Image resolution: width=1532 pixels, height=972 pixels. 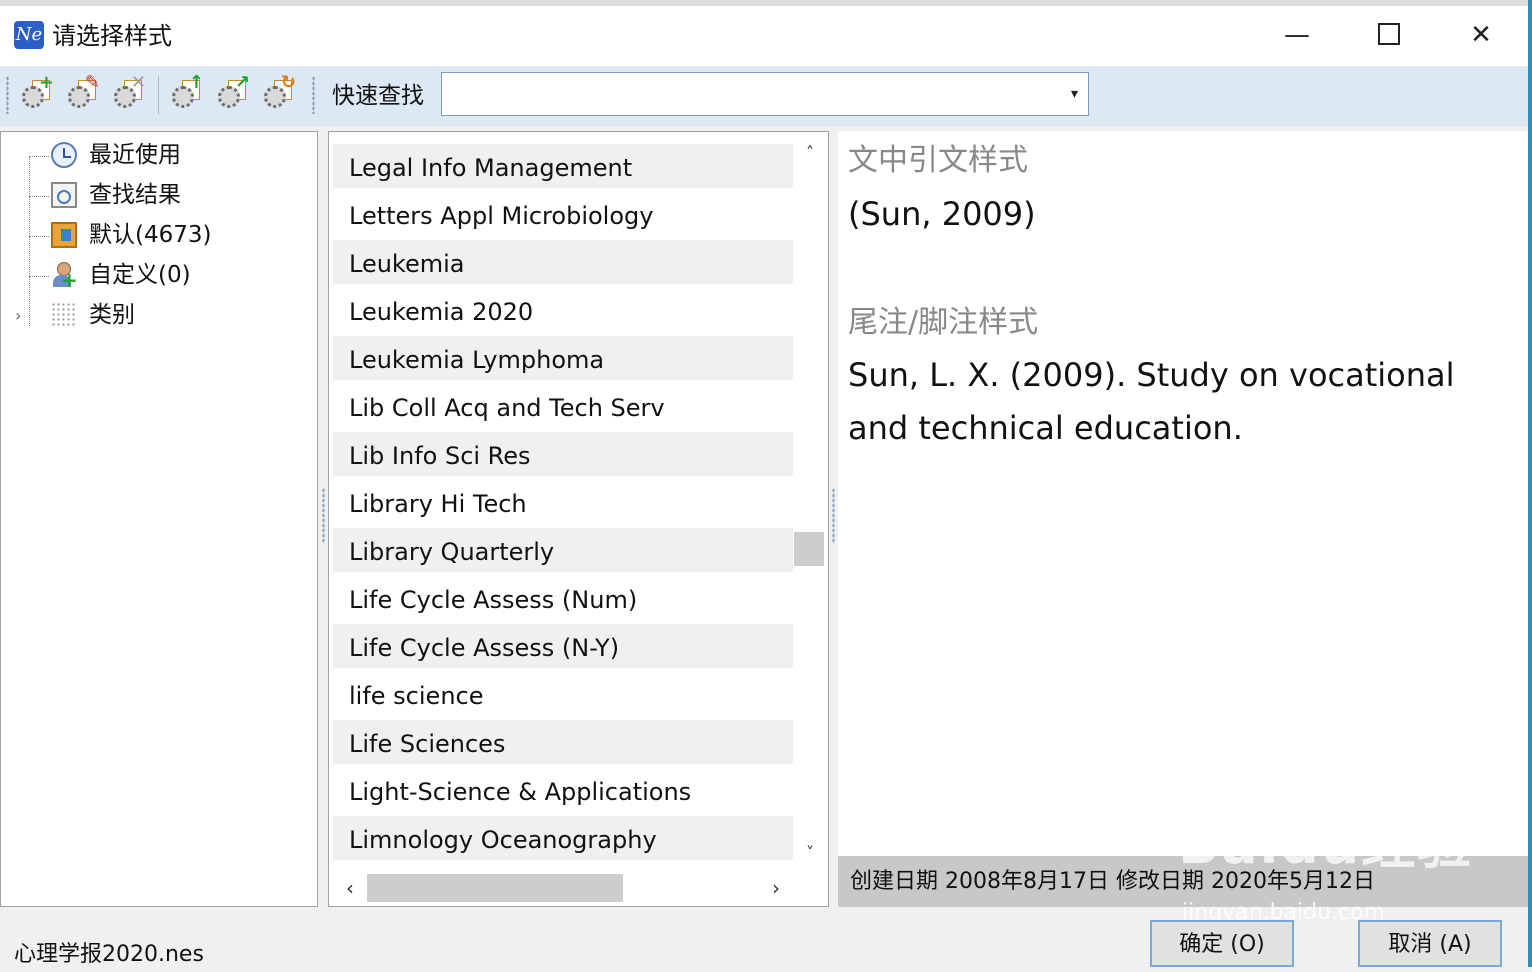 What do you see at coordinates (112, 315) in the screenshot?
I see `tree-item-label: 类别` at bounding box center [112, 315].